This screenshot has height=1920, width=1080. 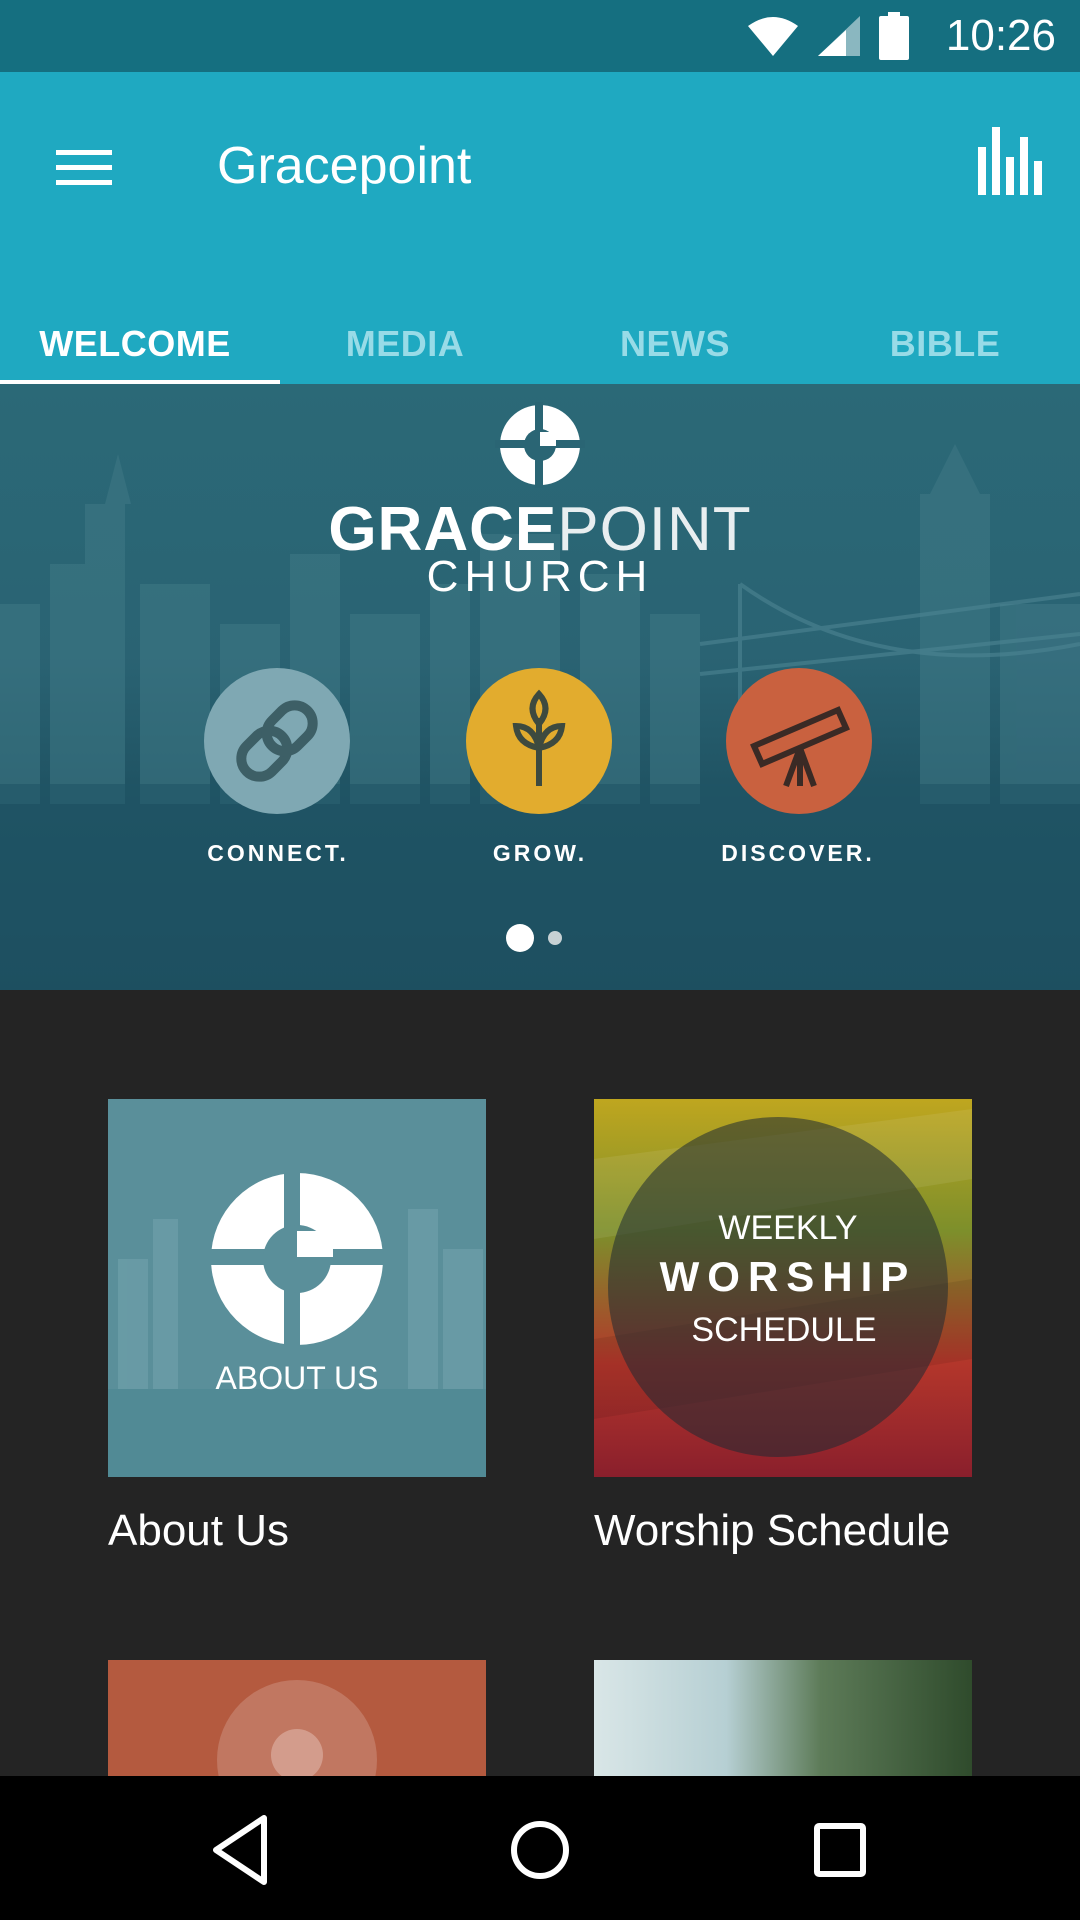 I want to click on worship-schedule-card: WEEKLY WORSHIP SCHEDULE, so click(x=783, y=1288).